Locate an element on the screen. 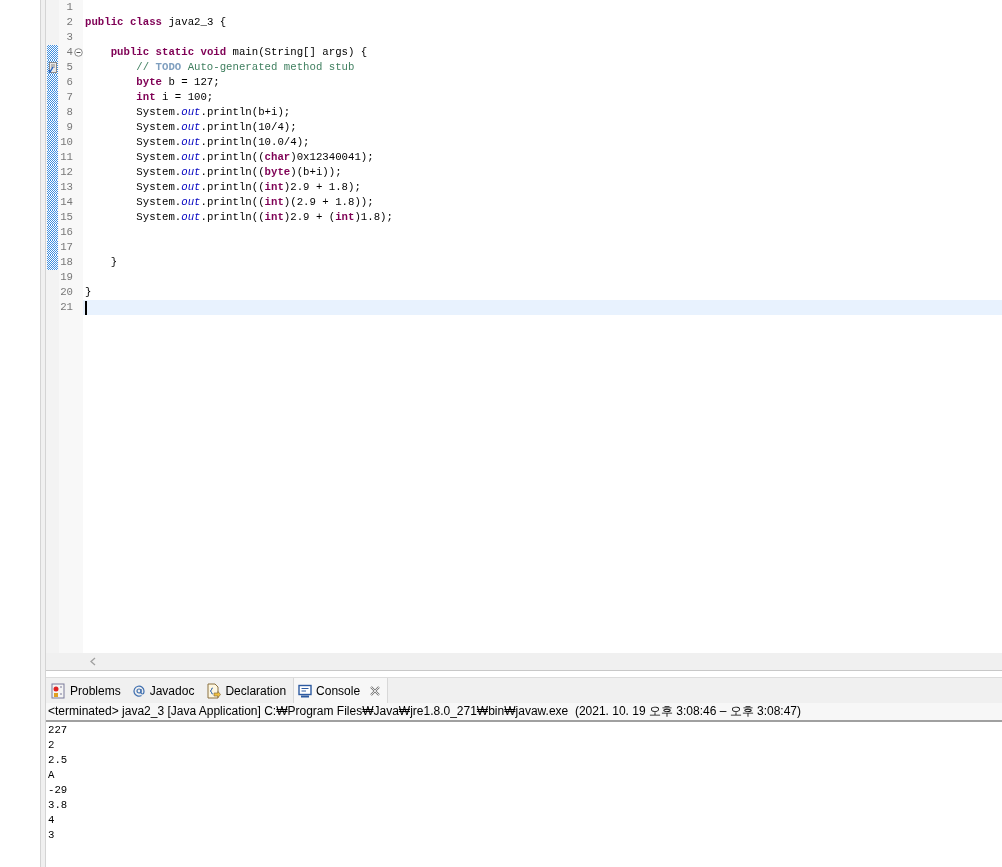 This screenshot has height=867, width=1002. code-line: System.out.println((char)0x12340041); is located at coordinates (254, 157).